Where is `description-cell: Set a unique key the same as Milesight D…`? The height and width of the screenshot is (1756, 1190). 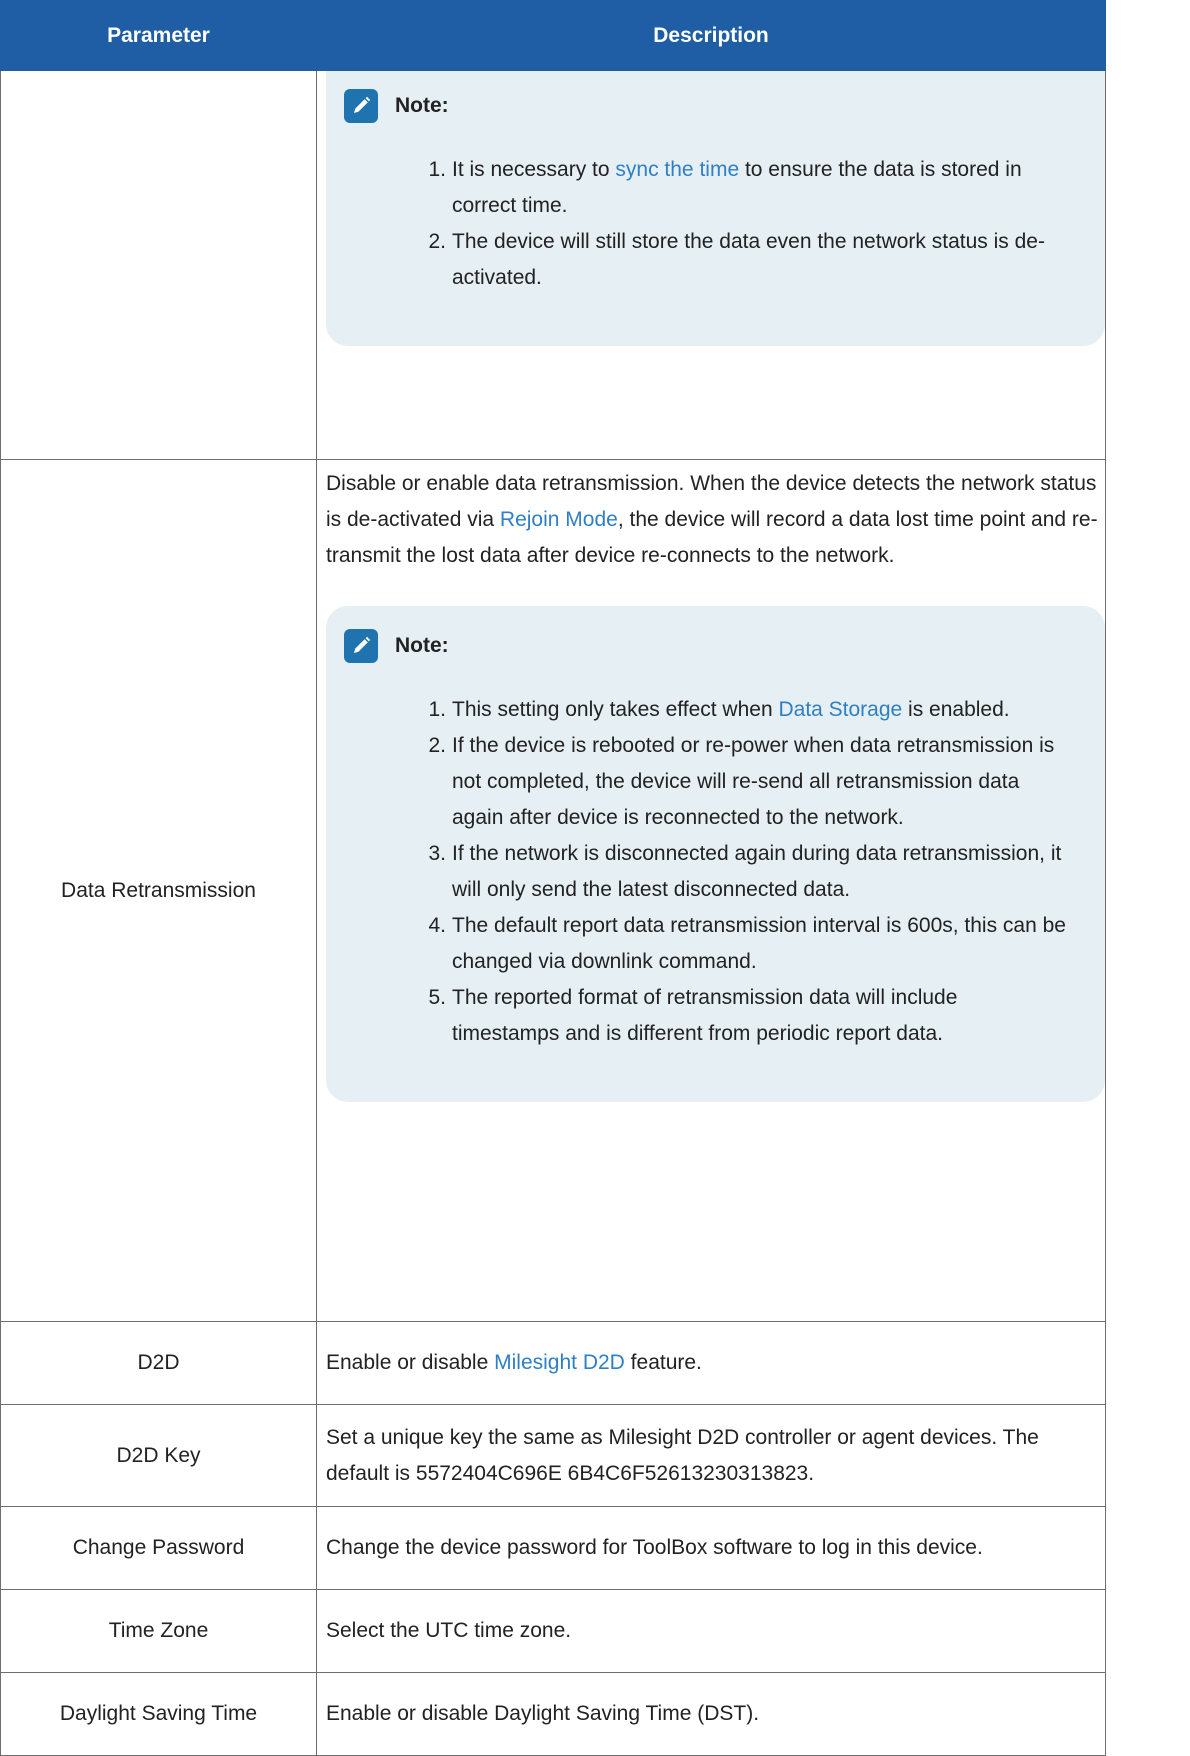 description-cell: Set a unique key the same as Milesight D… is located at coordinates (711, 1455).